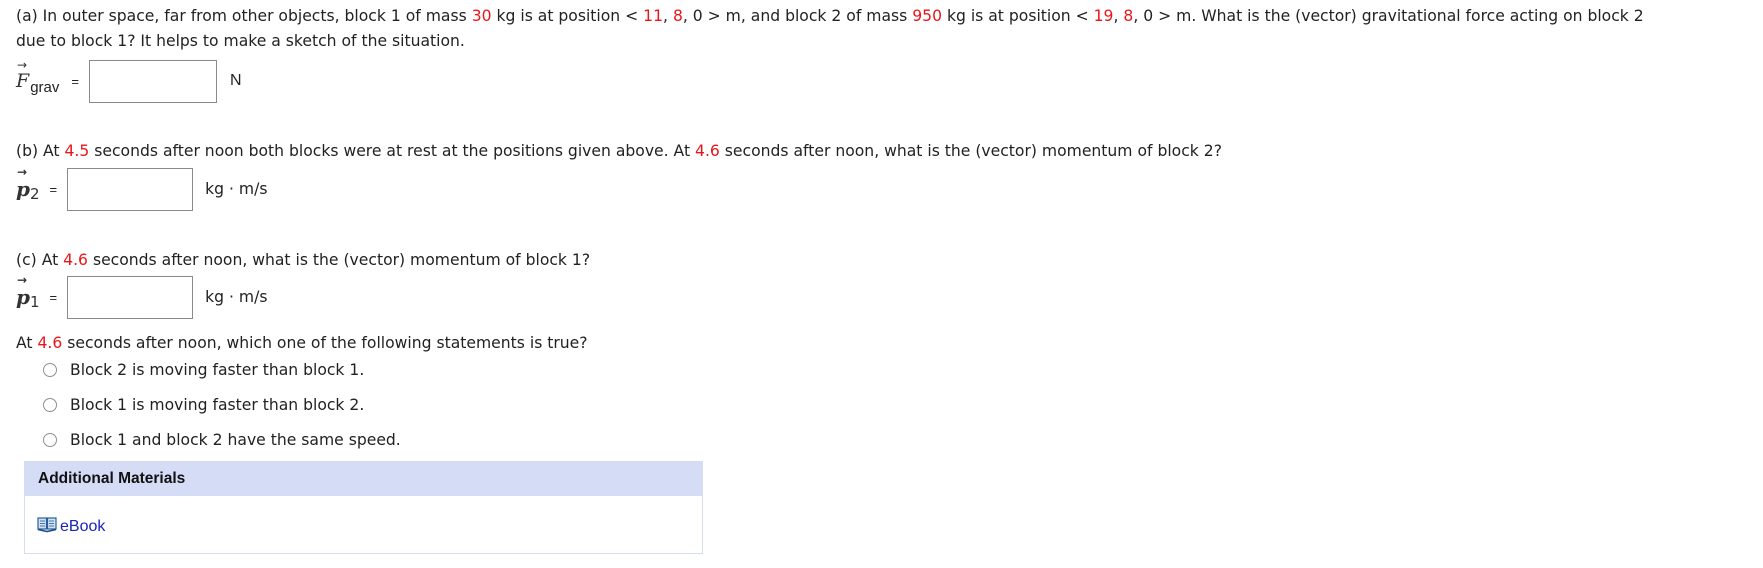 The width and height of the screenshot is (1763, 568). Describe the element at coordinates (82, 527) in the screenshot. I see `ebook-link-label: eBook` at that location.